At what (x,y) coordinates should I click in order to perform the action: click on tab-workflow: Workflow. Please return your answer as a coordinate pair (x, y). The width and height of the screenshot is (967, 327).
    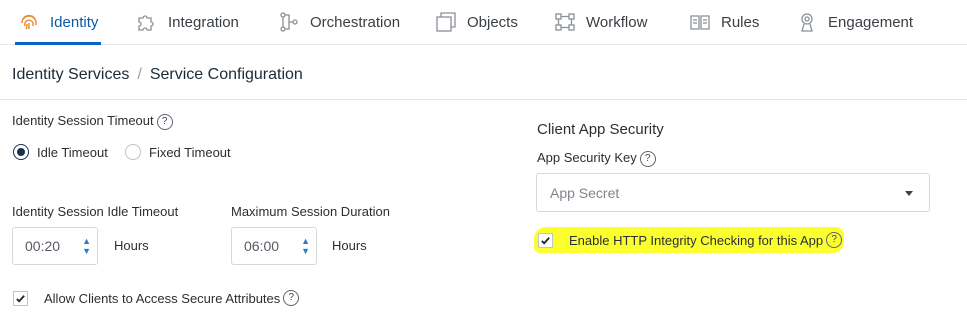
    Looking at the image, I should click on (600, 22).